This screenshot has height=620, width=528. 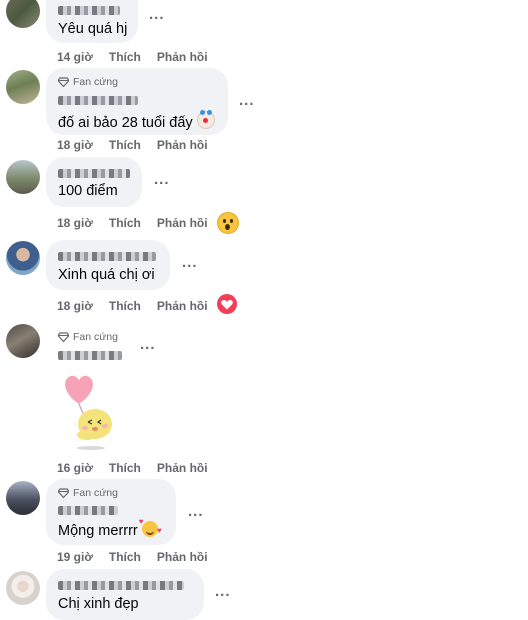 I want to click on comment-actions: 14 giờ Thích Phản hồi, so click(x=132, y=57).